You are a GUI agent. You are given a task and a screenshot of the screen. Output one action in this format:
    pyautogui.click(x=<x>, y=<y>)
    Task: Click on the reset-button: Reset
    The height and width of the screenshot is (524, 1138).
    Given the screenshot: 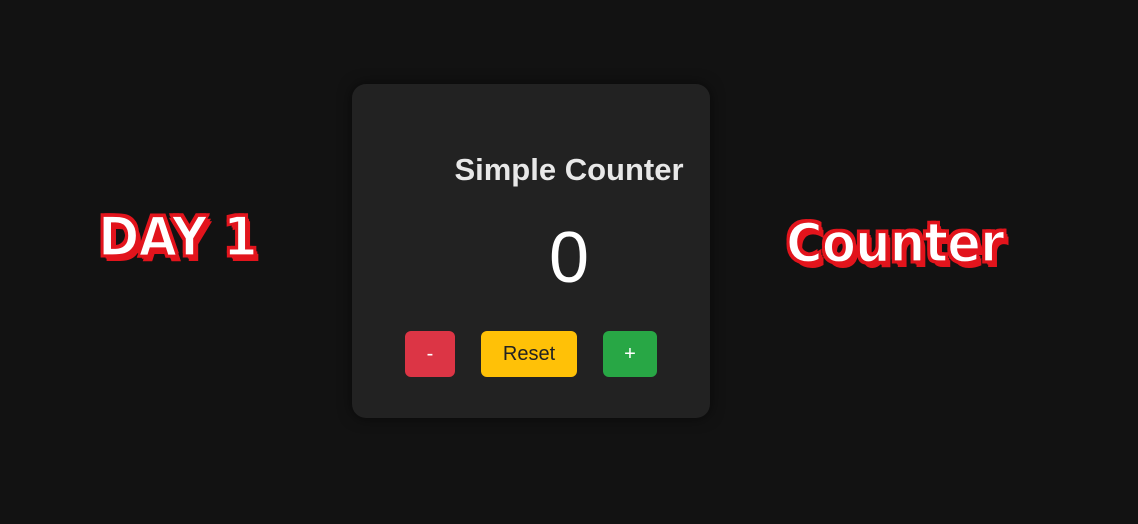 What is the action you would take?
    pyautogui.click(x=529, y=354)
    